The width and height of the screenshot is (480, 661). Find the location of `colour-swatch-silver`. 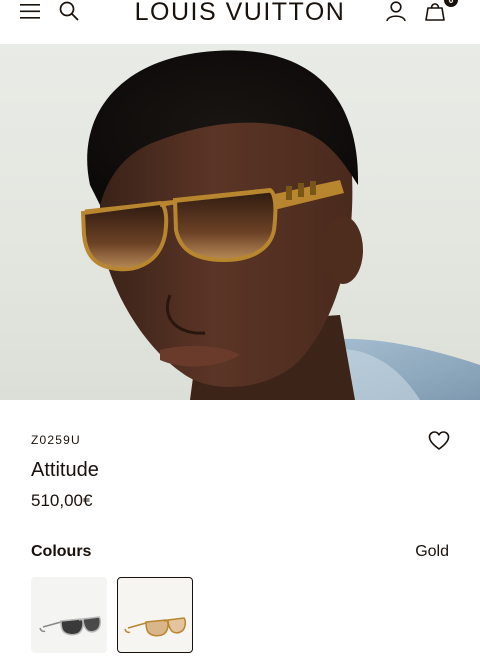

colour-swatch-silver is located at coordinates (69, 615).